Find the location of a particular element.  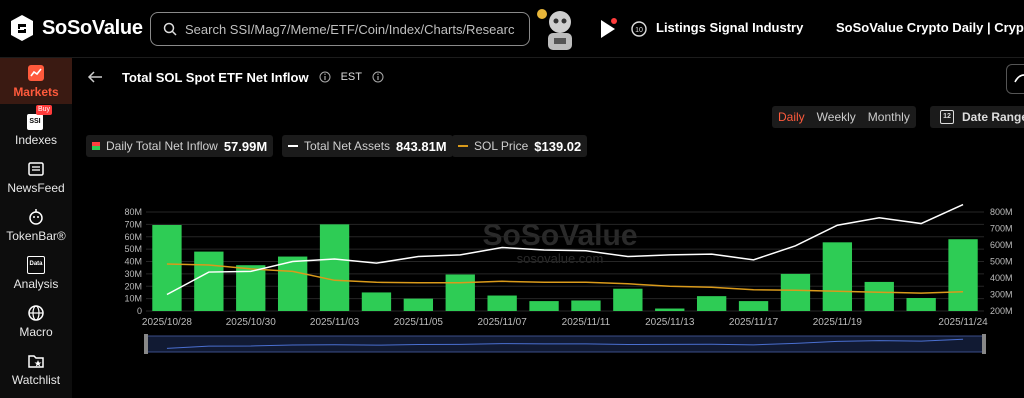

legend-price-label: SOL Price is located at coordinates (501, 146).